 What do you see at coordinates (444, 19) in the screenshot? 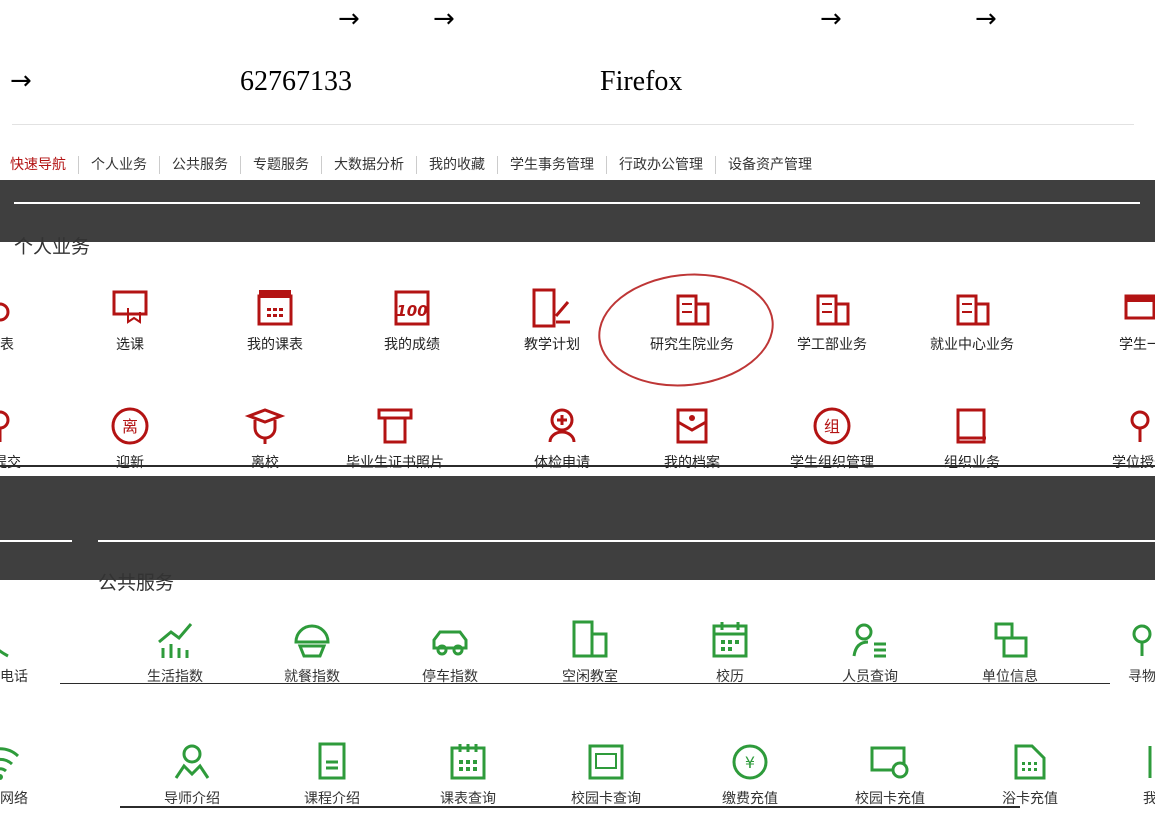
I see `arrow-2: →` at bounding box center [444, 19].